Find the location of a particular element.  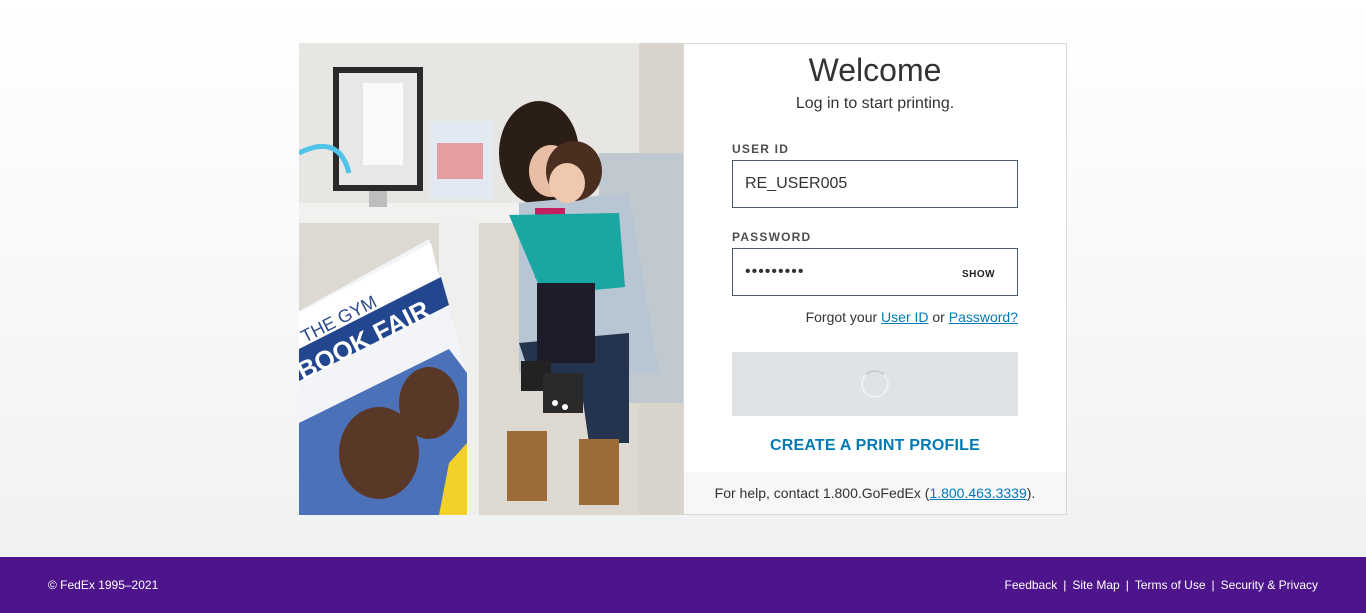

help-prefix: For help, contact 1.800.GoFedEx ( is located at coordinates (822, 493).